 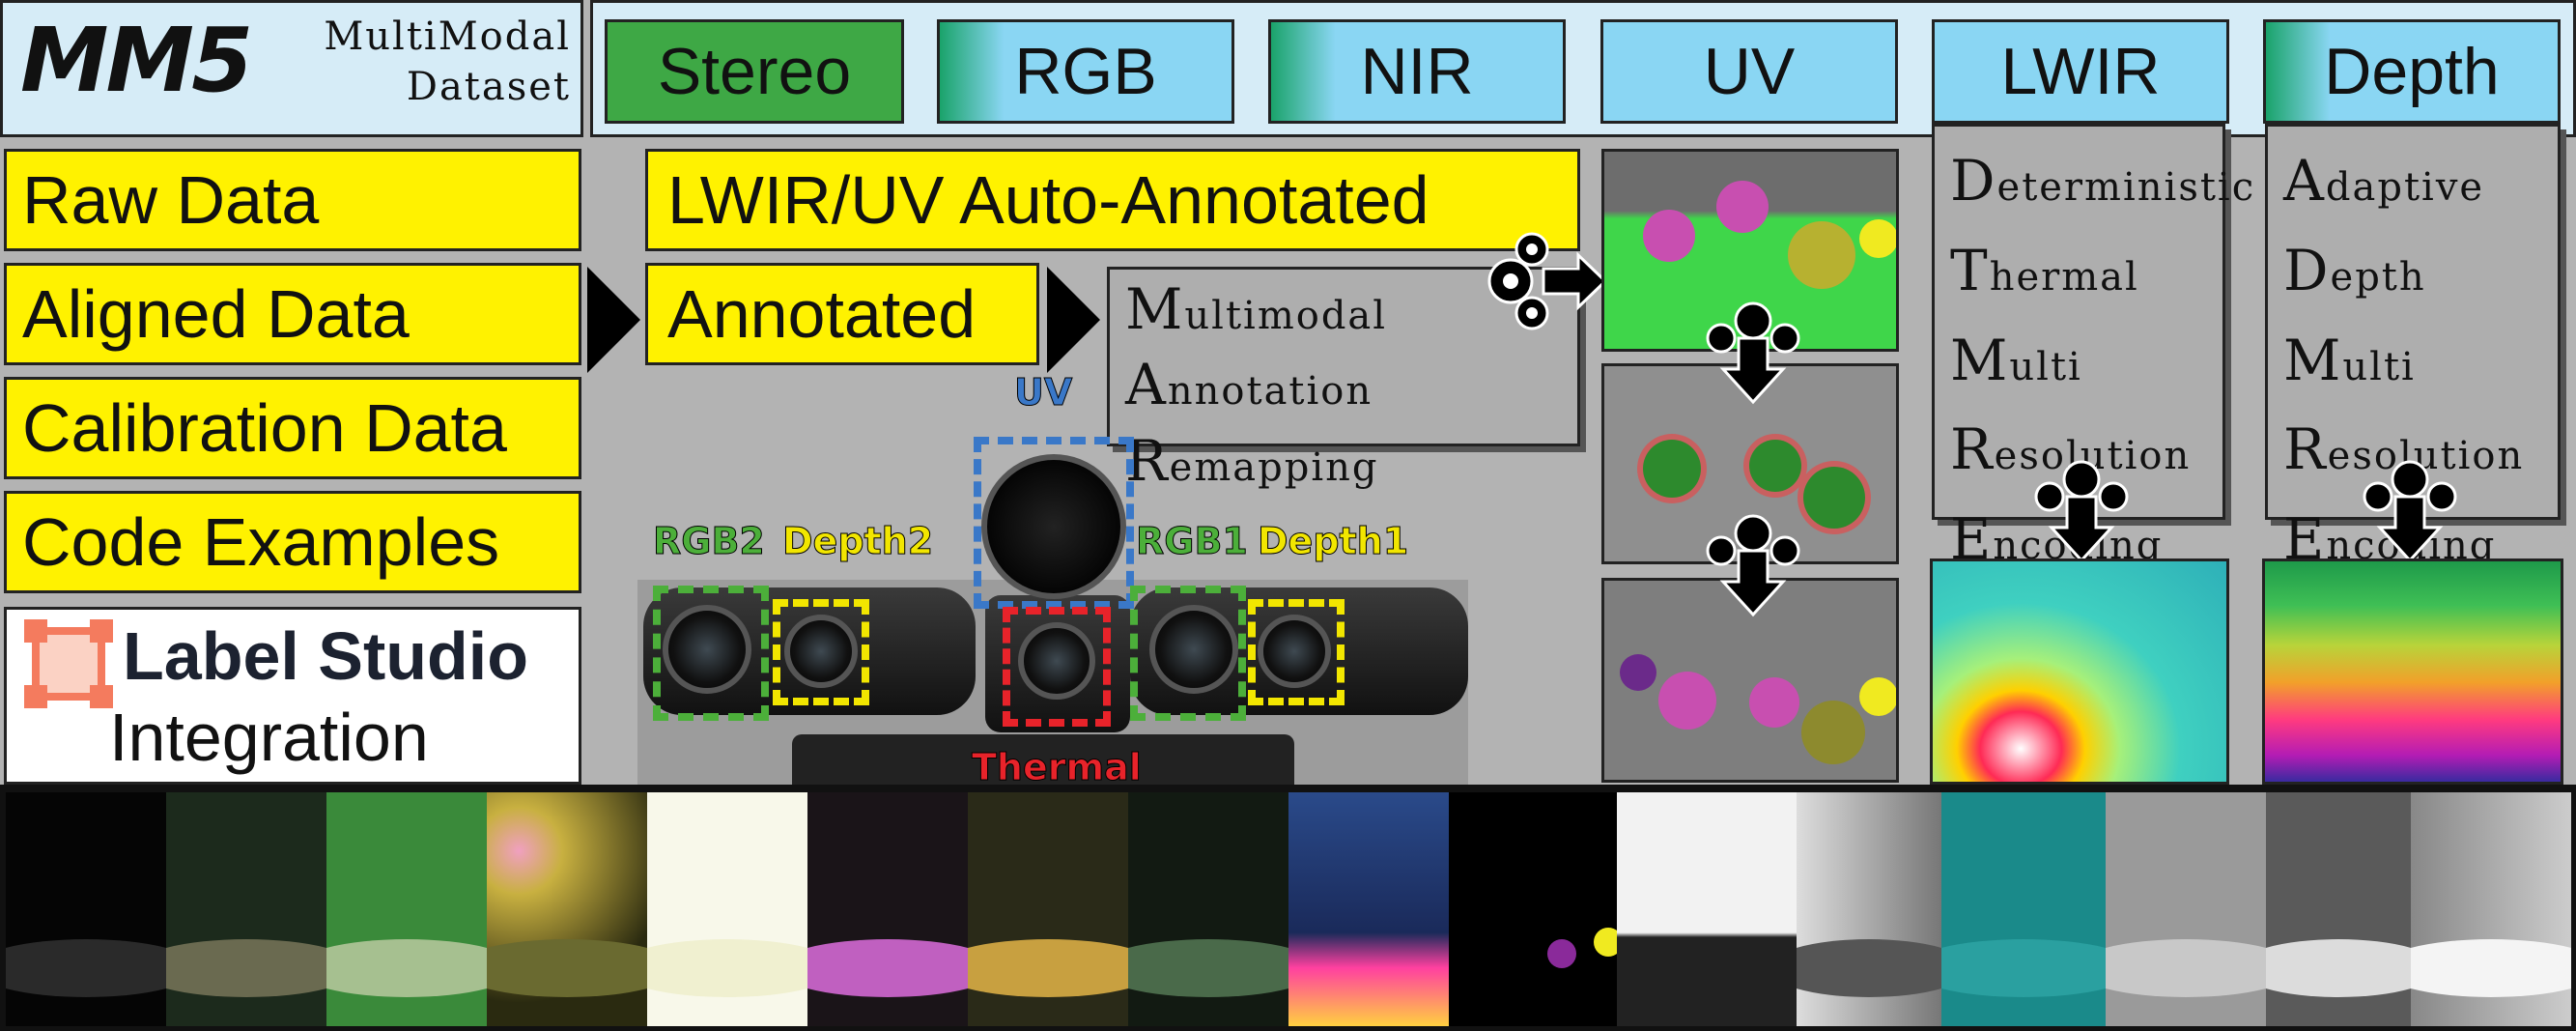 I want to click on annotated-box: Annotated, so click(x=842, y=314).